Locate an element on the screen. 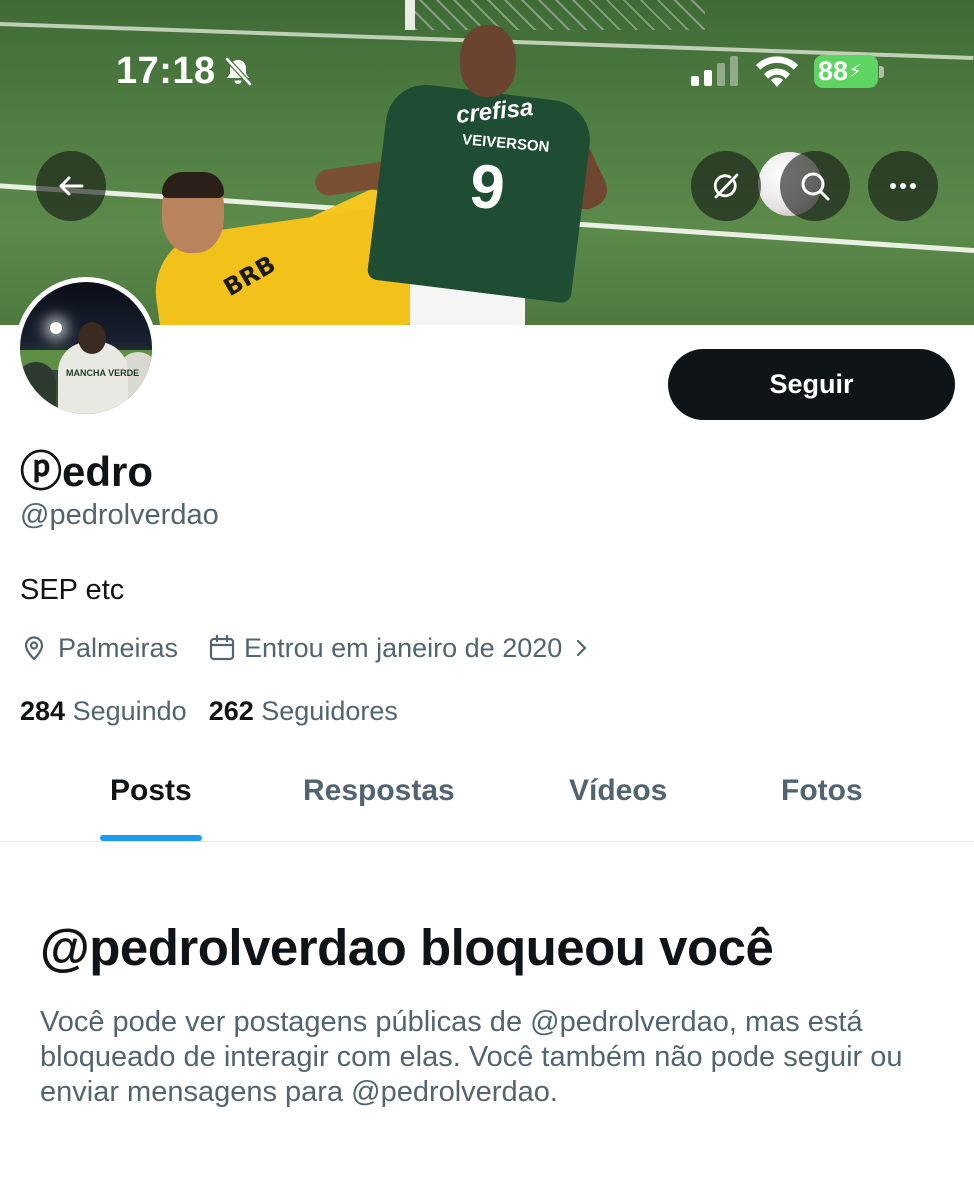  tab-fotos: Fotos is located at coordinates (822, 791).